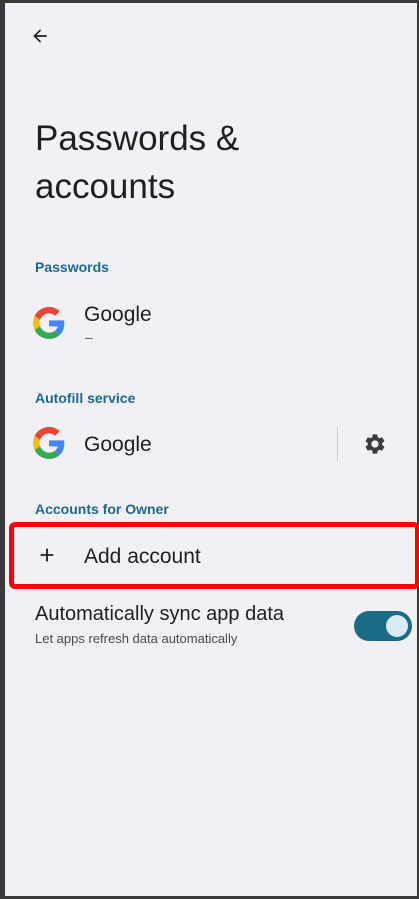 Image resolution: width=419 pixels, height=899 pixels. Describe the element at coordinates (337, 444) in the screenshot. I see `divider` at that location.